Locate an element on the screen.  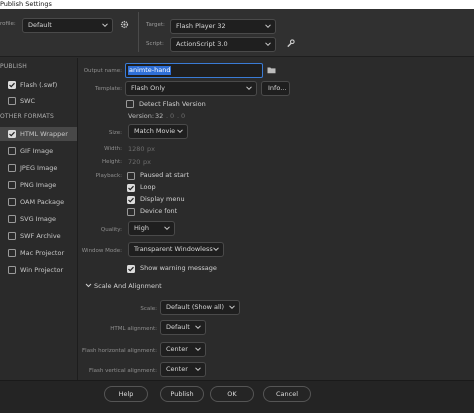
scale-section-header: Scale And Alignment is located at coordinates (128, 286).